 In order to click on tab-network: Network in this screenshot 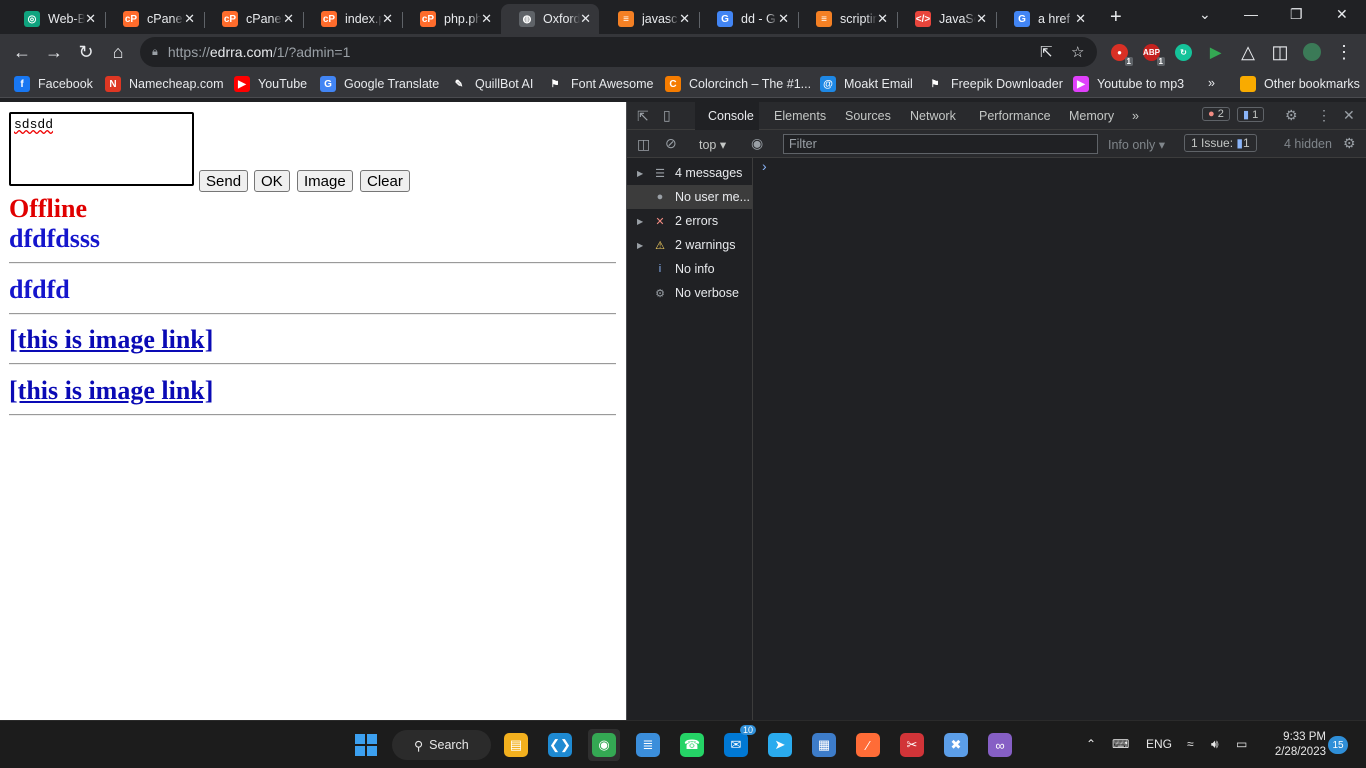, I will do `click(933, 116)`.